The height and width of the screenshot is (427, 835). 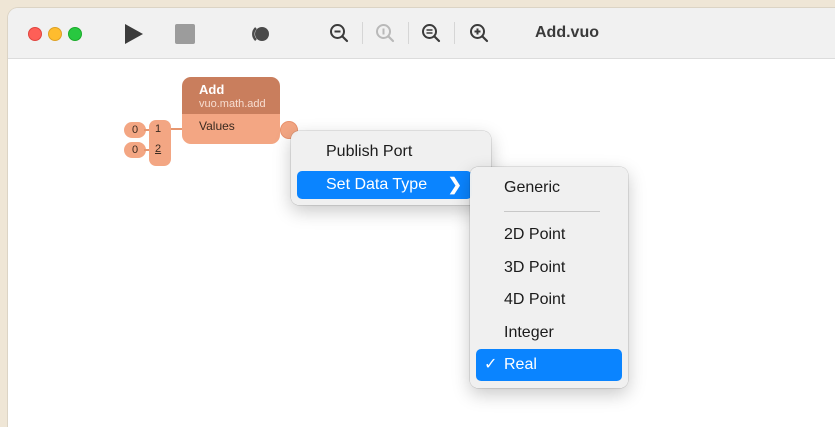 What do you see at coordinates (231, 95) in the screenshot?
I see `node-header: Add vuo.math.add` at bounding box center [231, 95].